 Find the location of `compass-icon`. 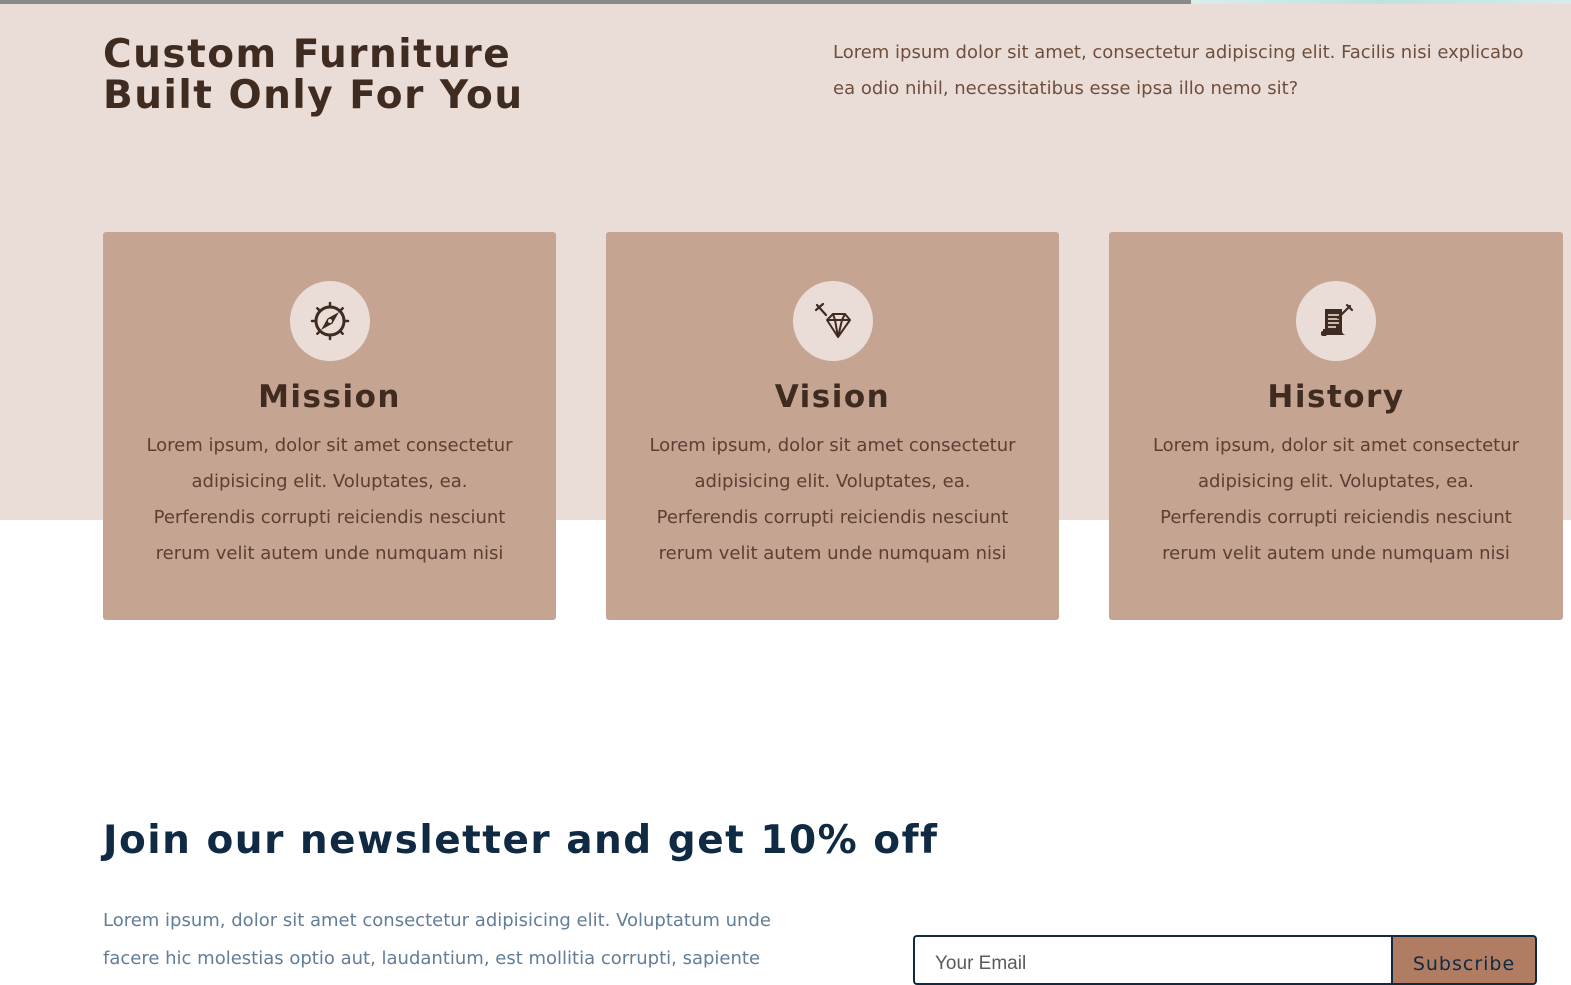

compass-icon is located at coordinates (329, 321).